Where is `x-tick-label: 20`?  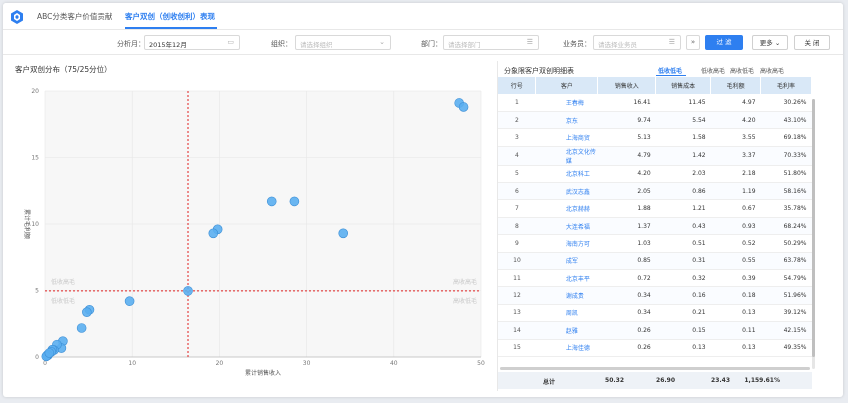 x-tick-label: 20 is located at coordinates (220, 363).